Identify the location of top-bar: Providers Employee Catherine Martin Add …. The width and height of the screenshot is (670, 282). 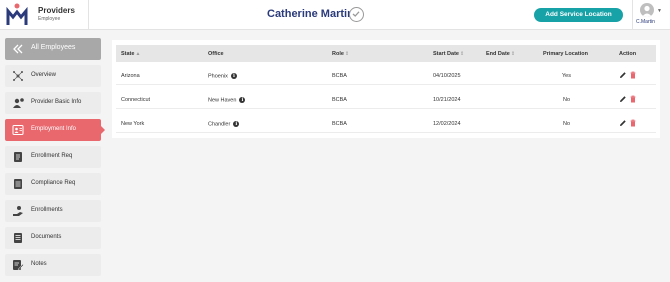
(335, 15).